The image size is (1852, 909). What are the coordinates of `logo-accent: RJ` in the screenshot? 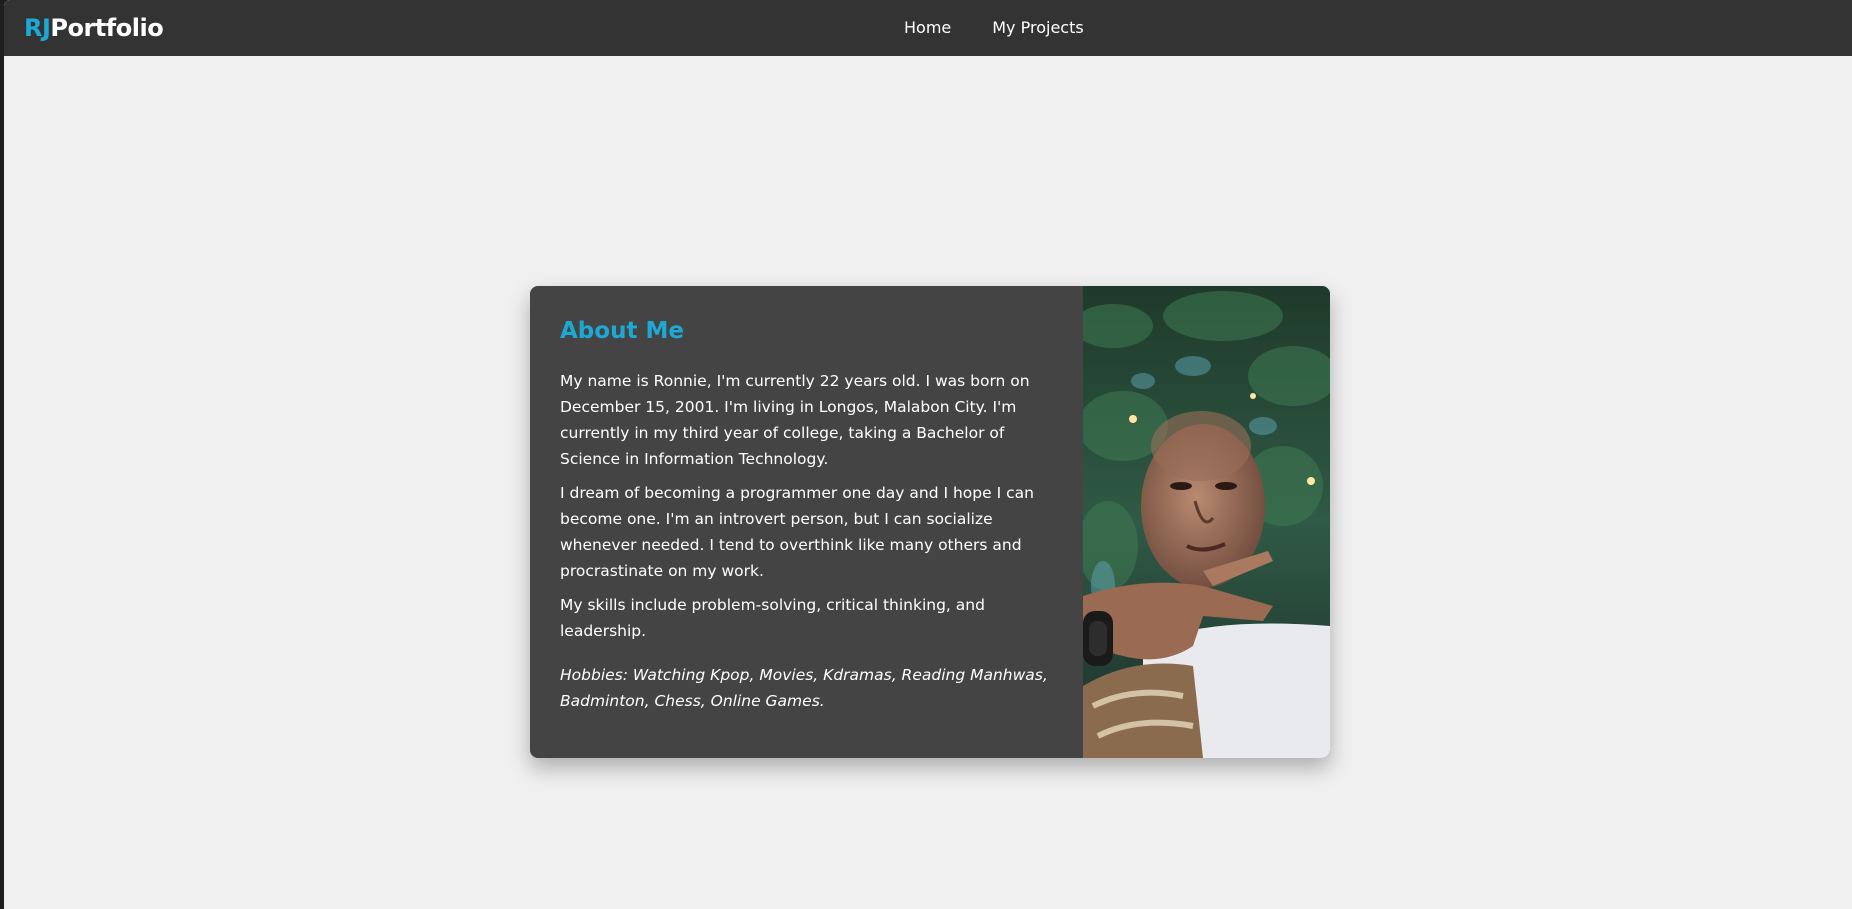 It's located at (37, 28).